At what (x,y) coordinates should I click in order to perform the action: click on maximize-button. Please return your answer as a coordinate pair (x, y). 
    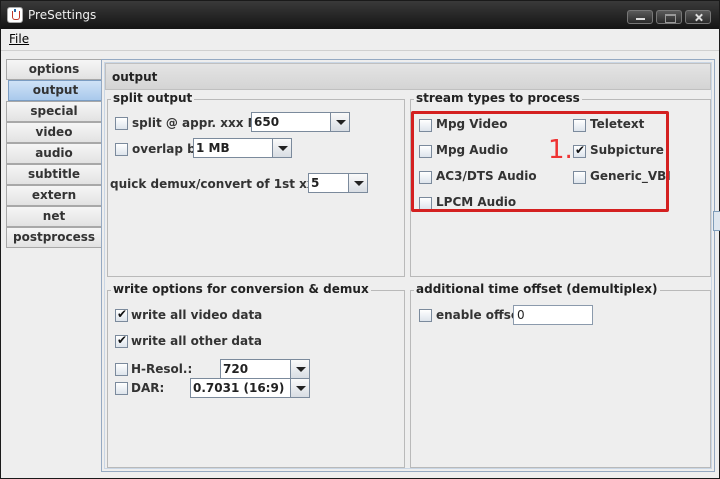
    Looking at the image, I should click on (669, 17).